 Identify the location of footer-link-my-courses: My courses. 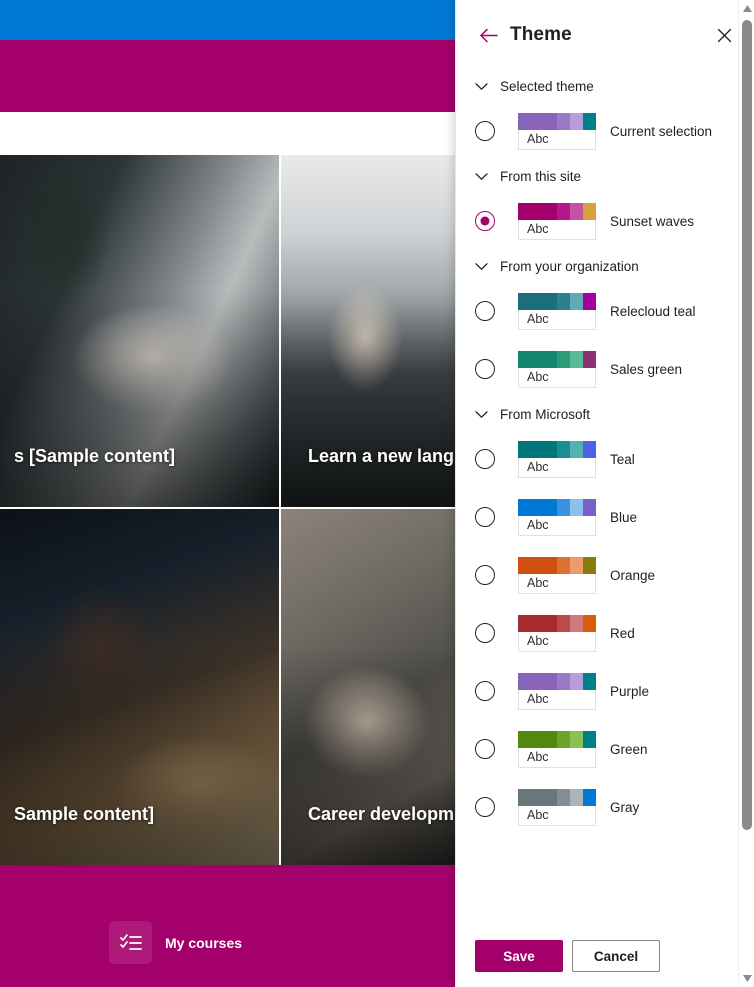
(175, 942).